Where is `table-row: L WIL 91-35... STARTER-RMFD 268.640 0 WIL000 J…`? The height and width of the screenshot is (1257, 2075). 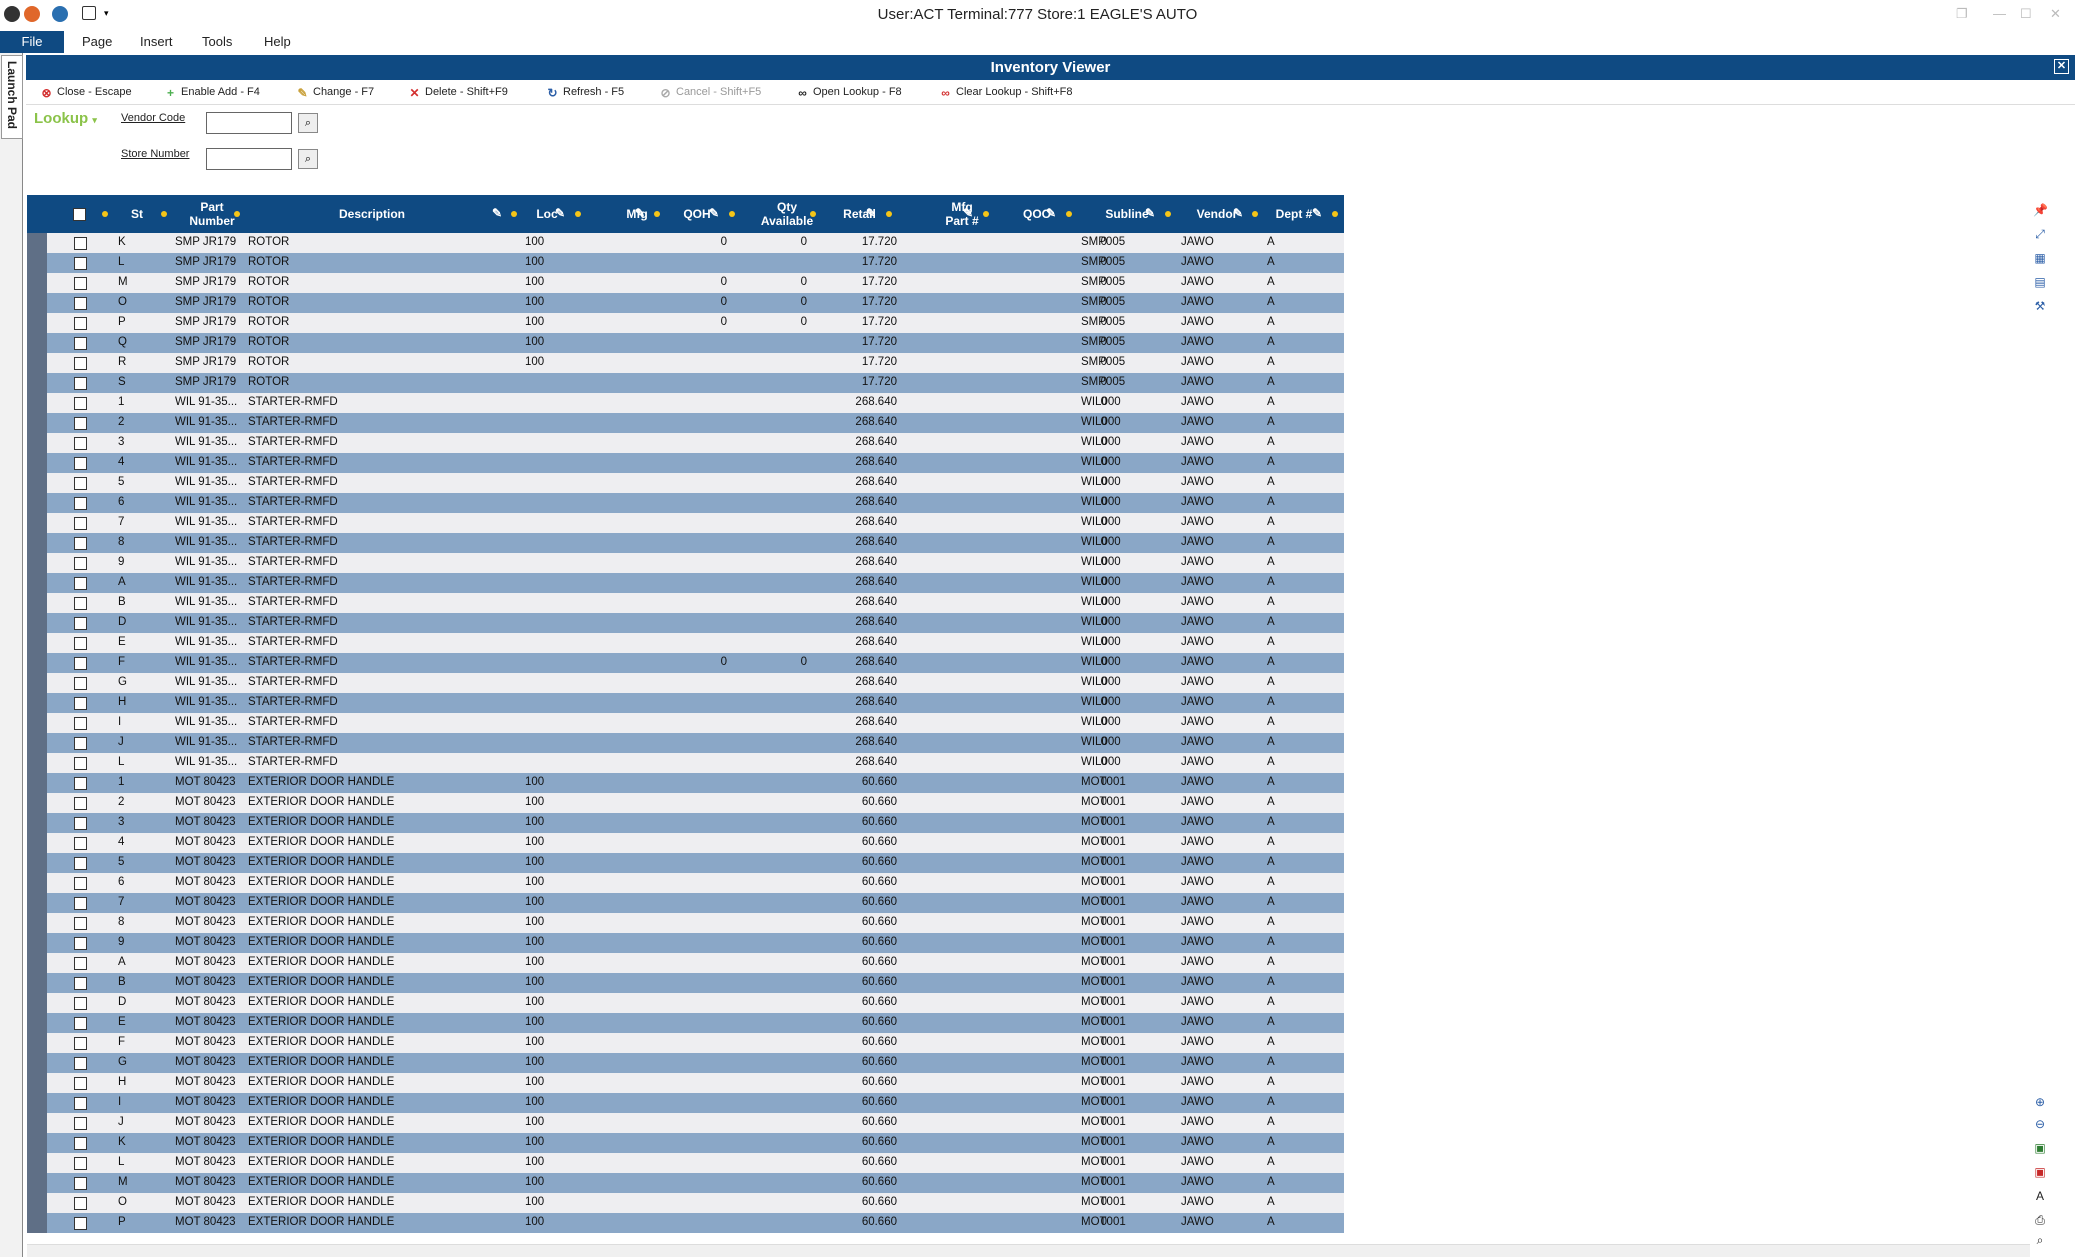
table-row: L WIL 91-35... STARTER-RMFD 268.640 0 WIL000 J… is located at coordinates (685, 763).